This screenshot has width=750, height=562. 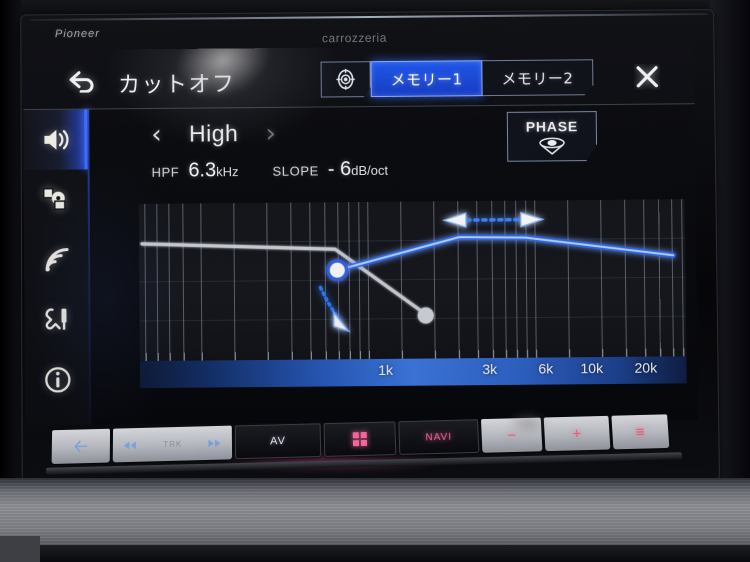 I want to click on close-button, so click(x=647, y=77).